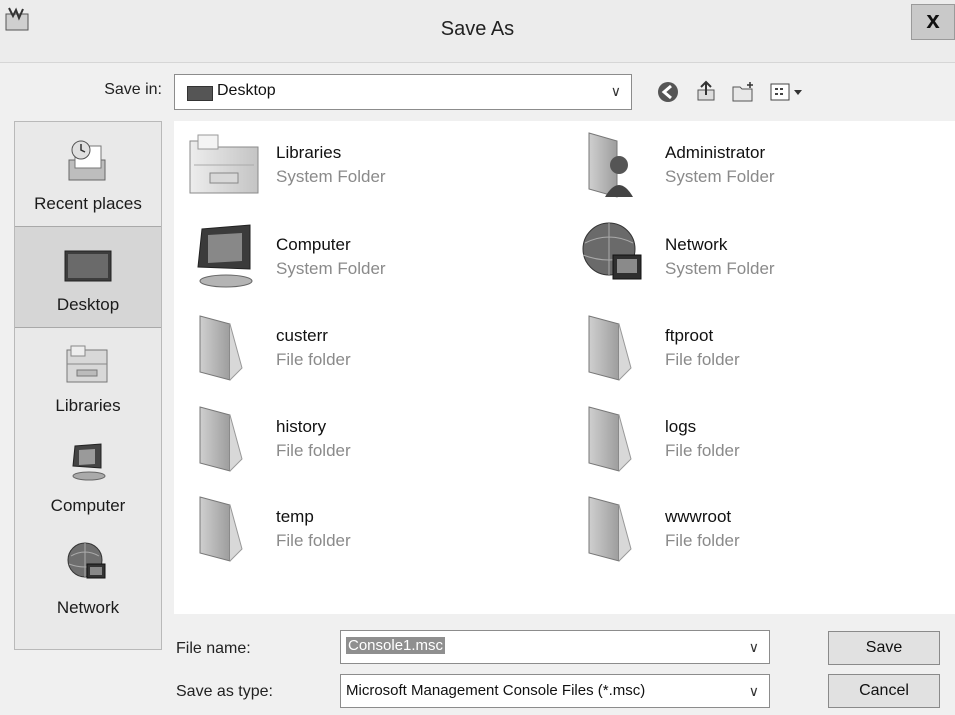 This screenshot has height=715, width=955. Describe the element at coordinates (213, 648) in the screenshot. I see `file-name-label: File name:` at that location.